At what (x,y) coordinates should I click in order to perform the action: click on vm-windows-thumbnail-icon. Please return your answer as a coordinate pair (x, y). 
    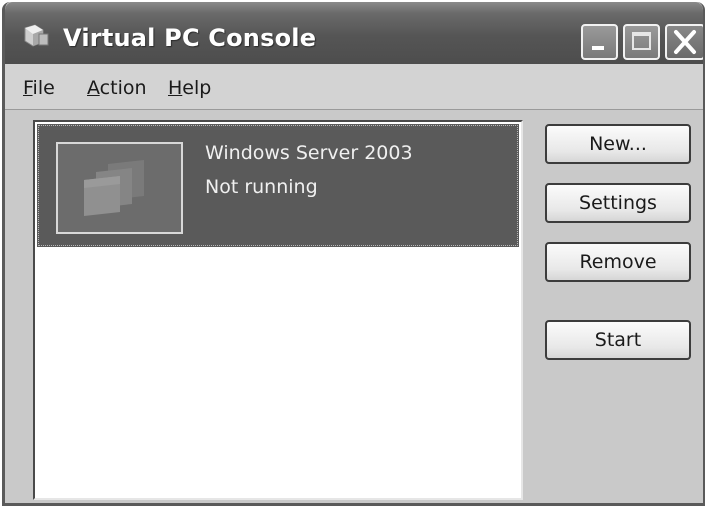
    Looking at the image, I should click on (119, 188).